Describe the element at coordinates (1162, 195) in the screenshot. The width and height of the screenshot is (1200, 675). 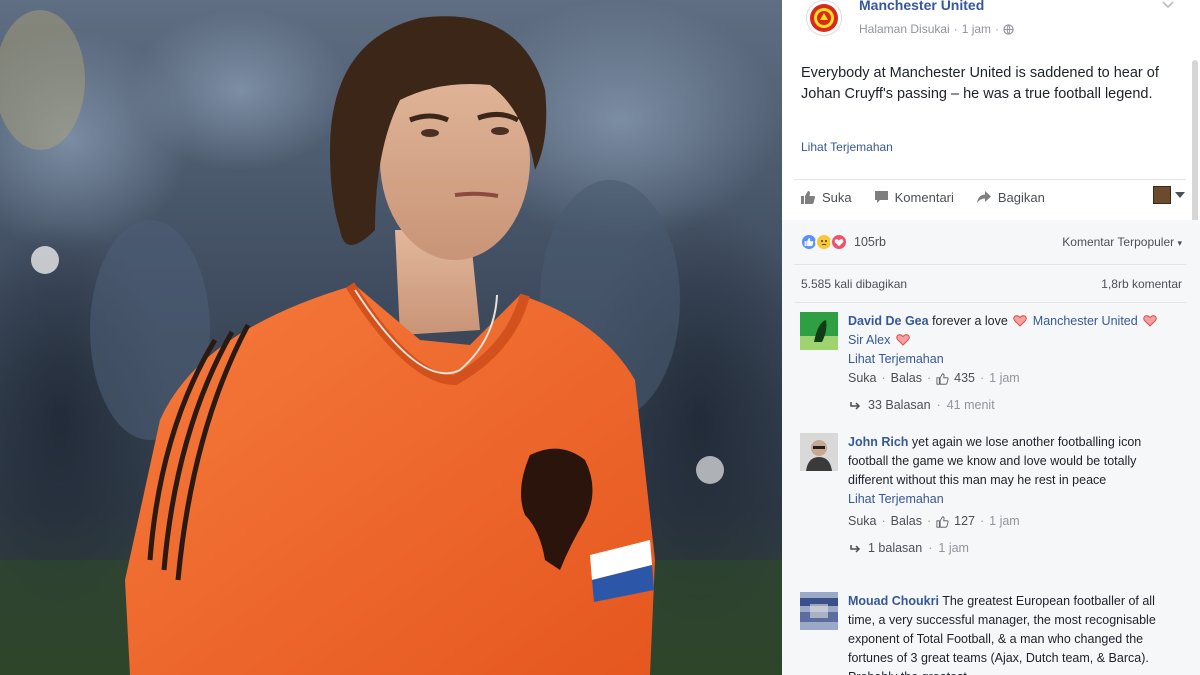
I see `user-avatar` at that location.